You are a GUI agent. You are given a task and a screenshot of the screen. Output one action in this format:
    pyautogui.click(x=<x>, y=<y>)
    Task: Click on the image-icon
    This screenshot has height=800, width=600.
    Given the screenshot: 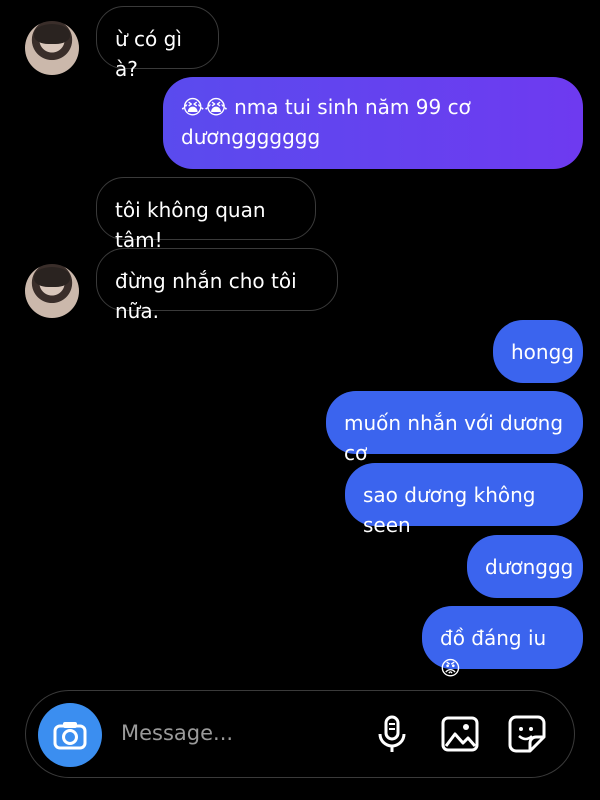 What is the action you would take?
    pyautogui.click(x=460, y=734)
    